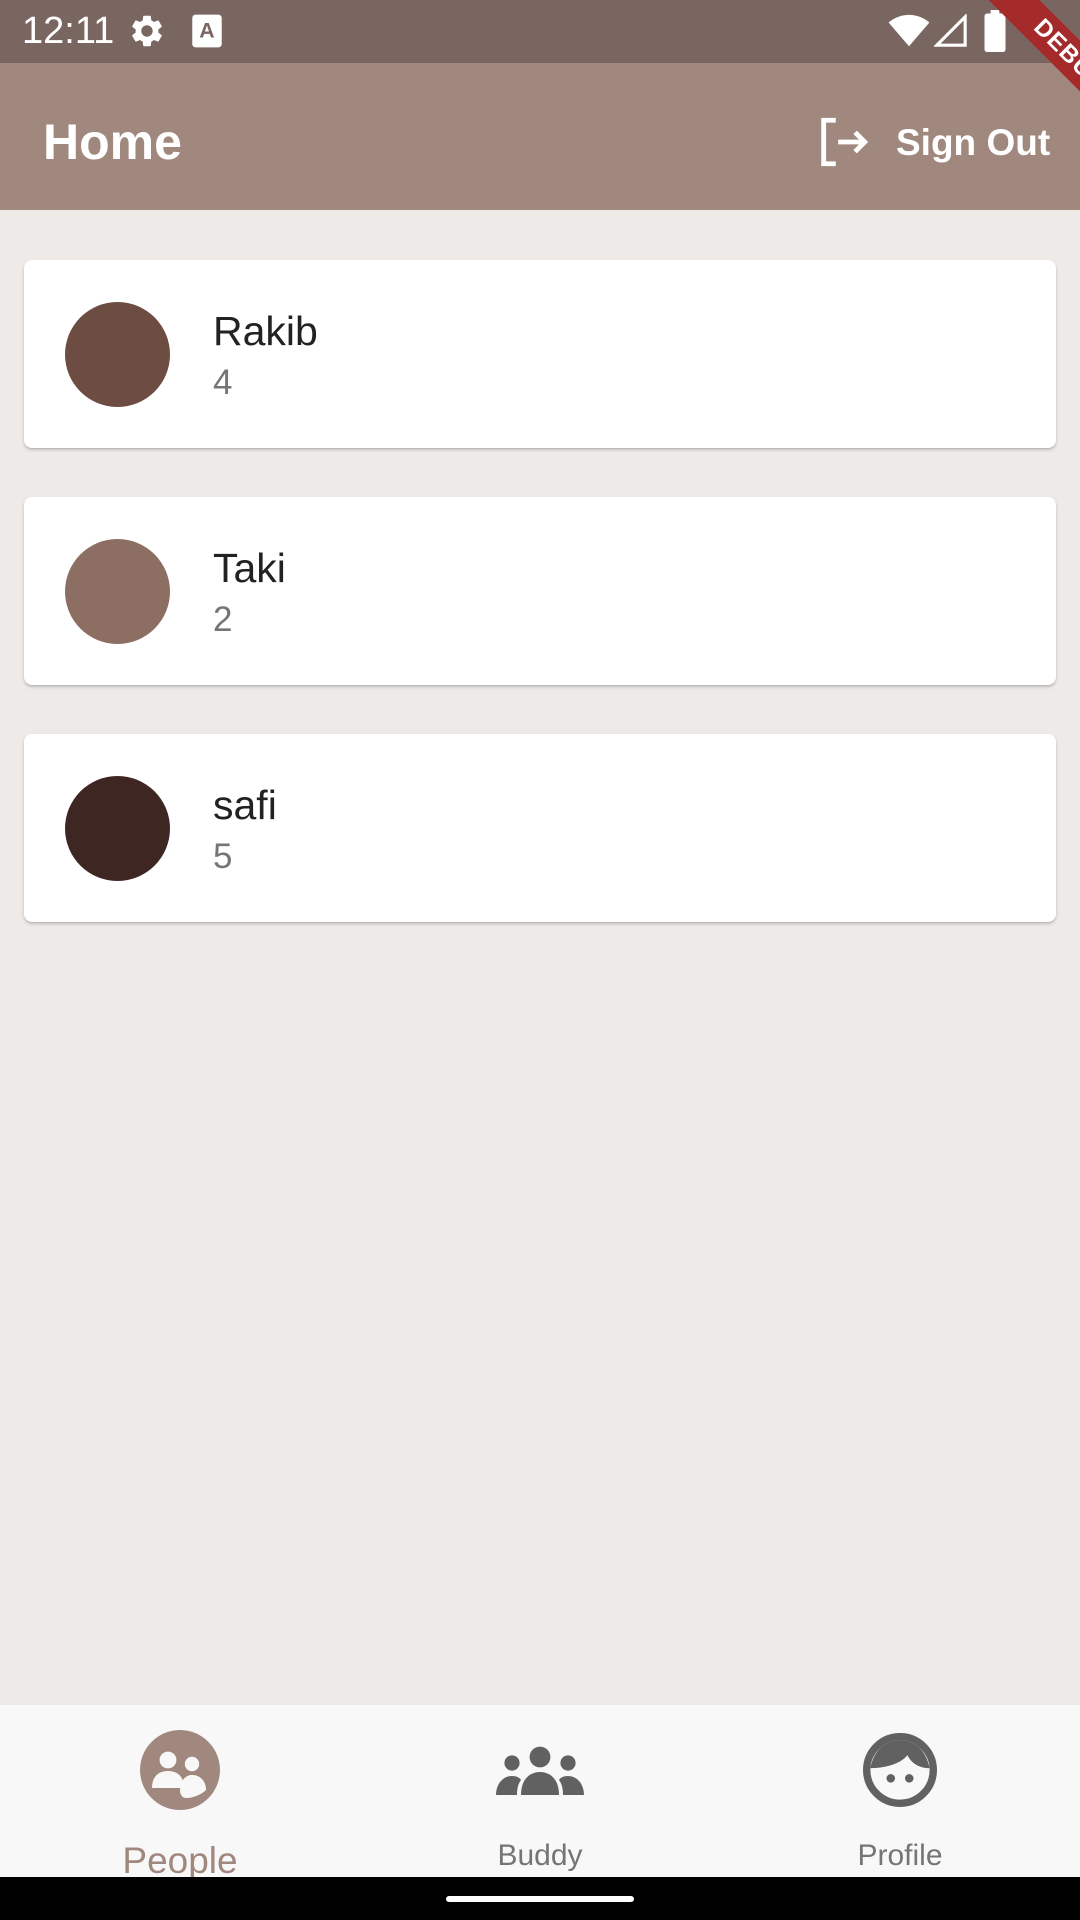  I want to click on list-item: safi 5, so click(540, 828).